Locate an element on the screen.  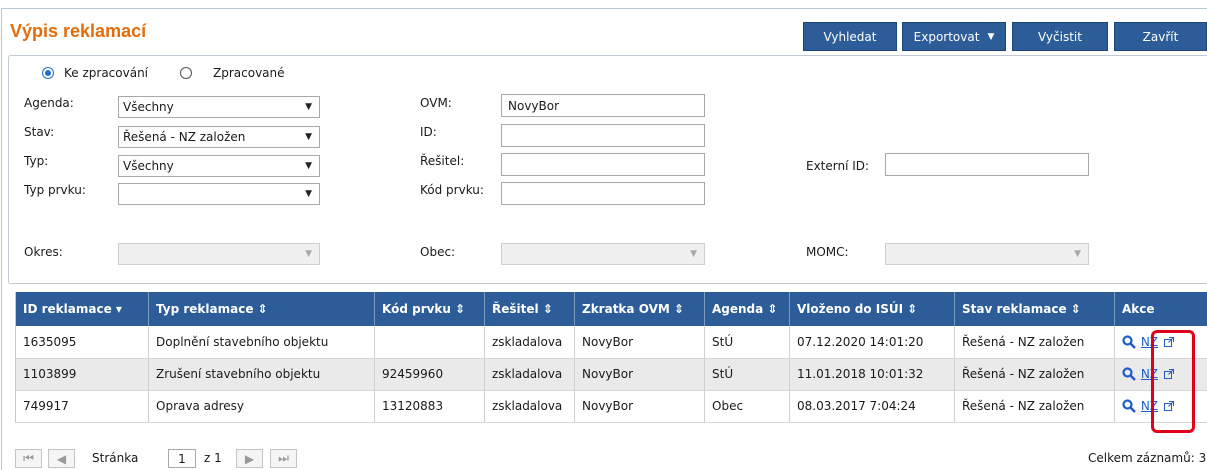
page-input: 1 is located at coordinates (182, 458).